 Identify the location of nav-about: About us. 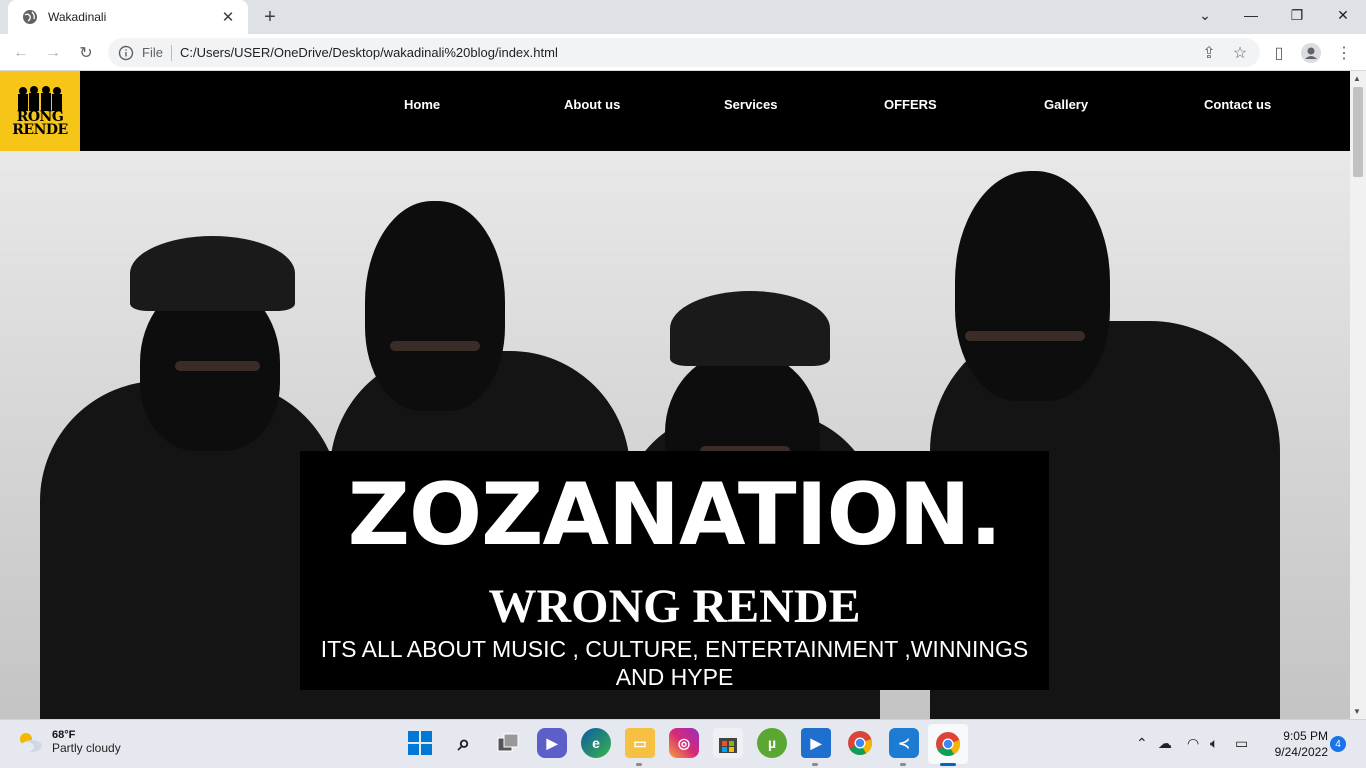
(592, 104).